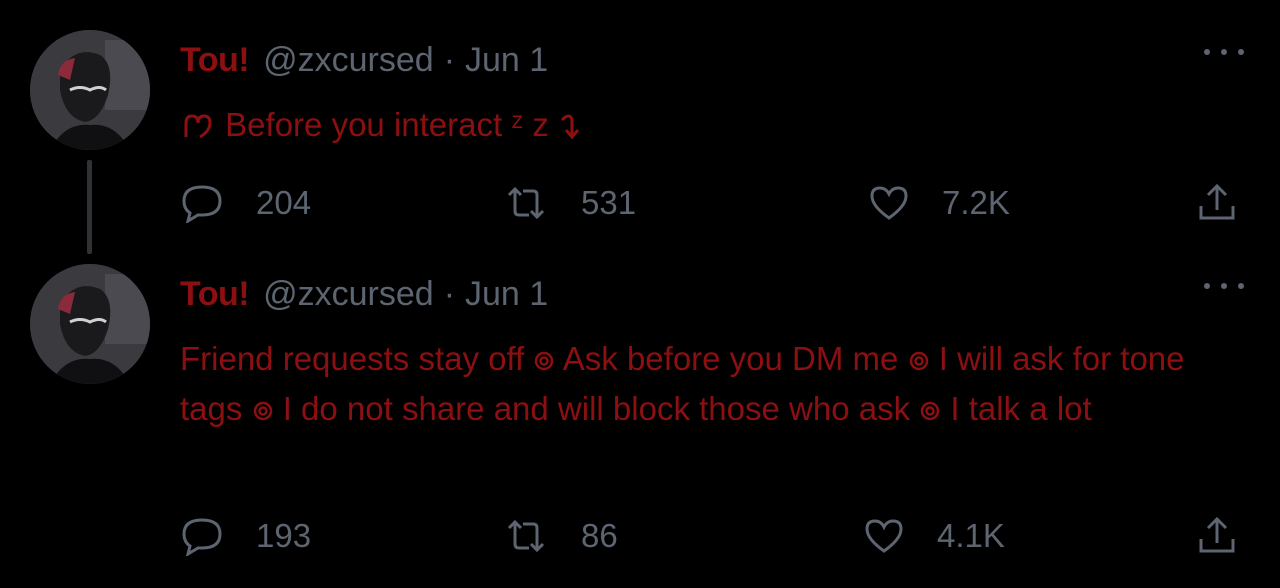 The width and height of the screenshot is (1280, 588). I want to click on retweet-button: 531, so click(569, 203).